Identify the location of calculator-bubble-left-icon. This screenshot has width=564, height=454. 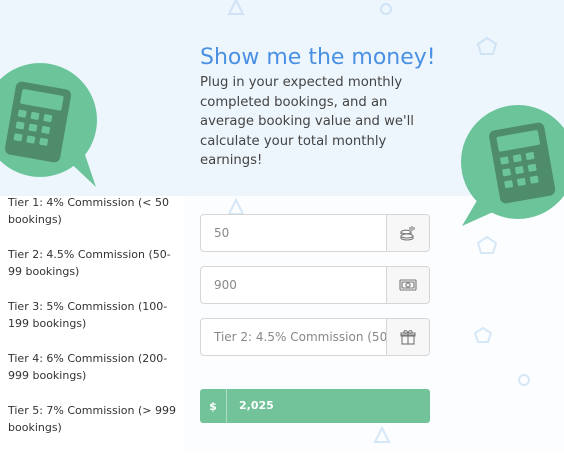
(48, 125).